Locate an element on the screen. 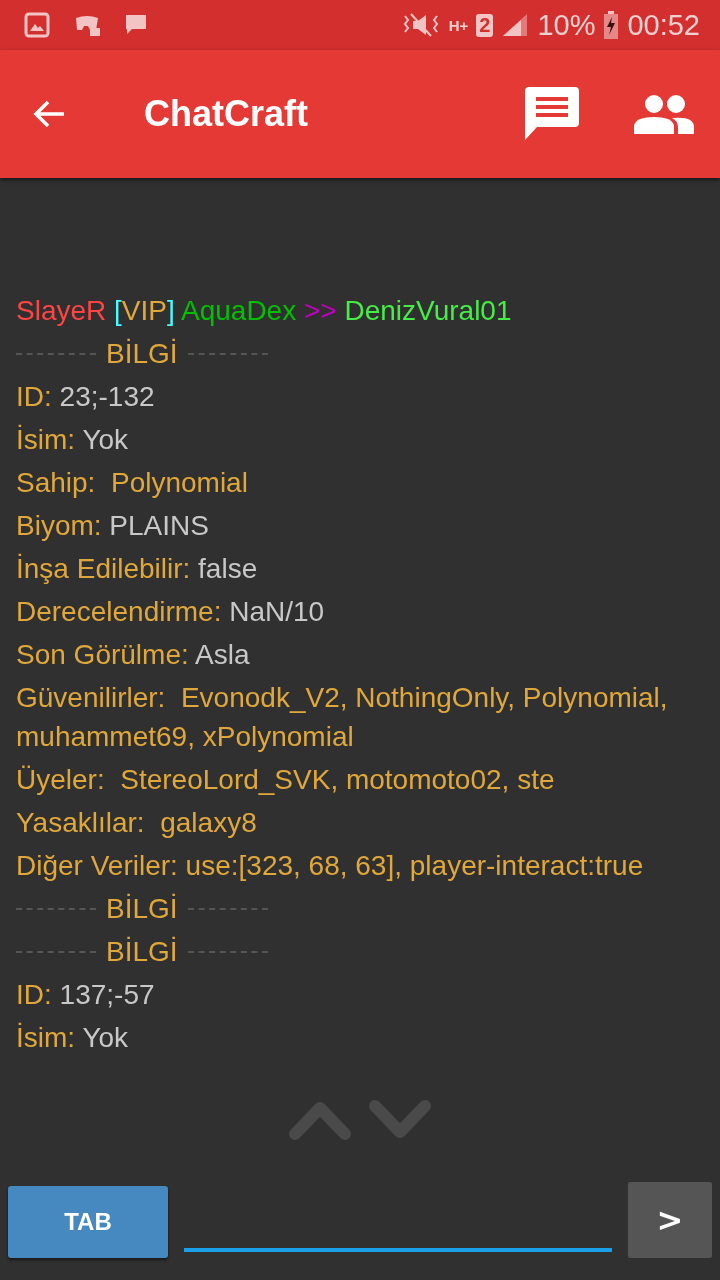 Image resolution: width=720 pixels, height=1280 pixels. chat-line: ID: 23;-132 is located at coordinates (86, 397).